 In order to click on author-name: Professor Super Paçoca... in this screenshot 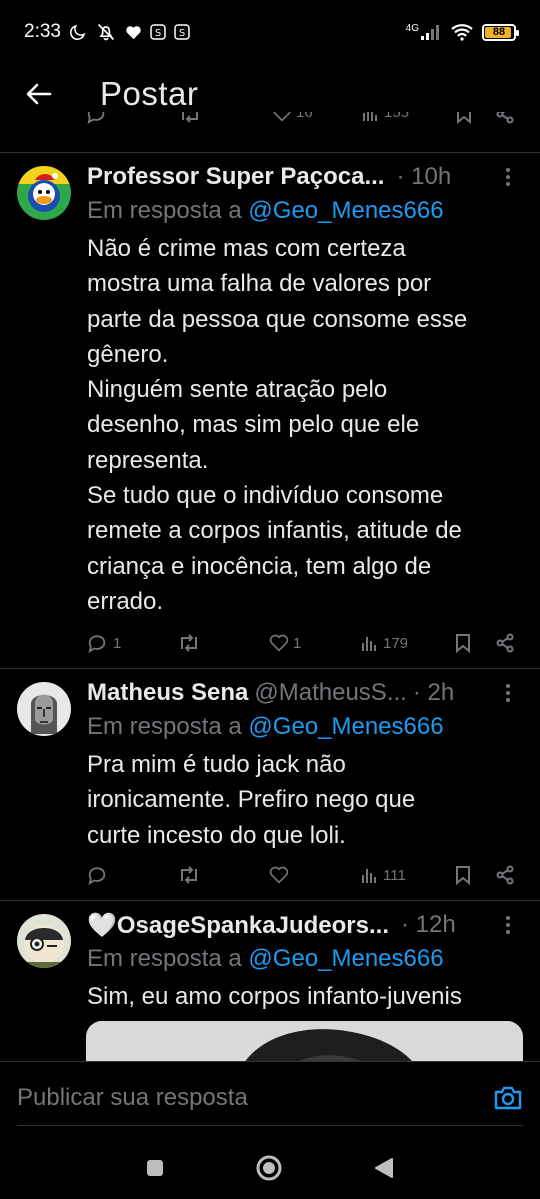, I will do `click(235, 177)`.